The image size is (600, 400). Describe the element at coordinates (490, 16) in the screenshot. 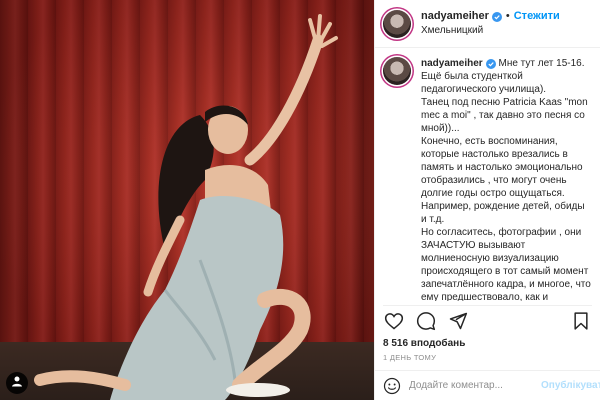

I see `header-row: nadyameiher • Стежити` at that location.